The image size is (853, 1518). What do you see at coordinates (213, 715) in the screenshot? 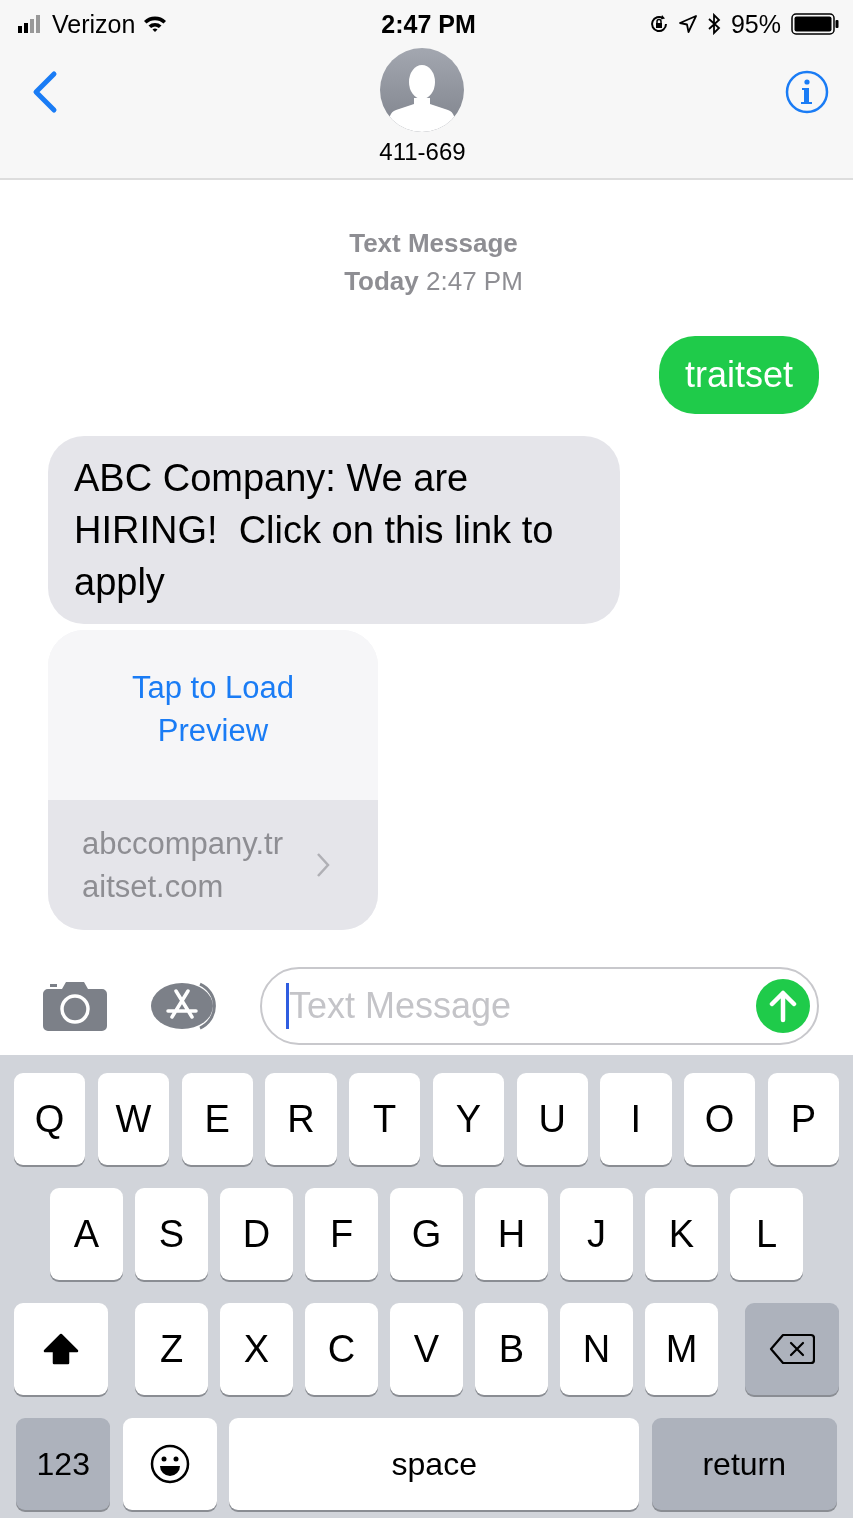
I see `load-preview-link: Tap to Load Preview` at bounding box center [213, 715].